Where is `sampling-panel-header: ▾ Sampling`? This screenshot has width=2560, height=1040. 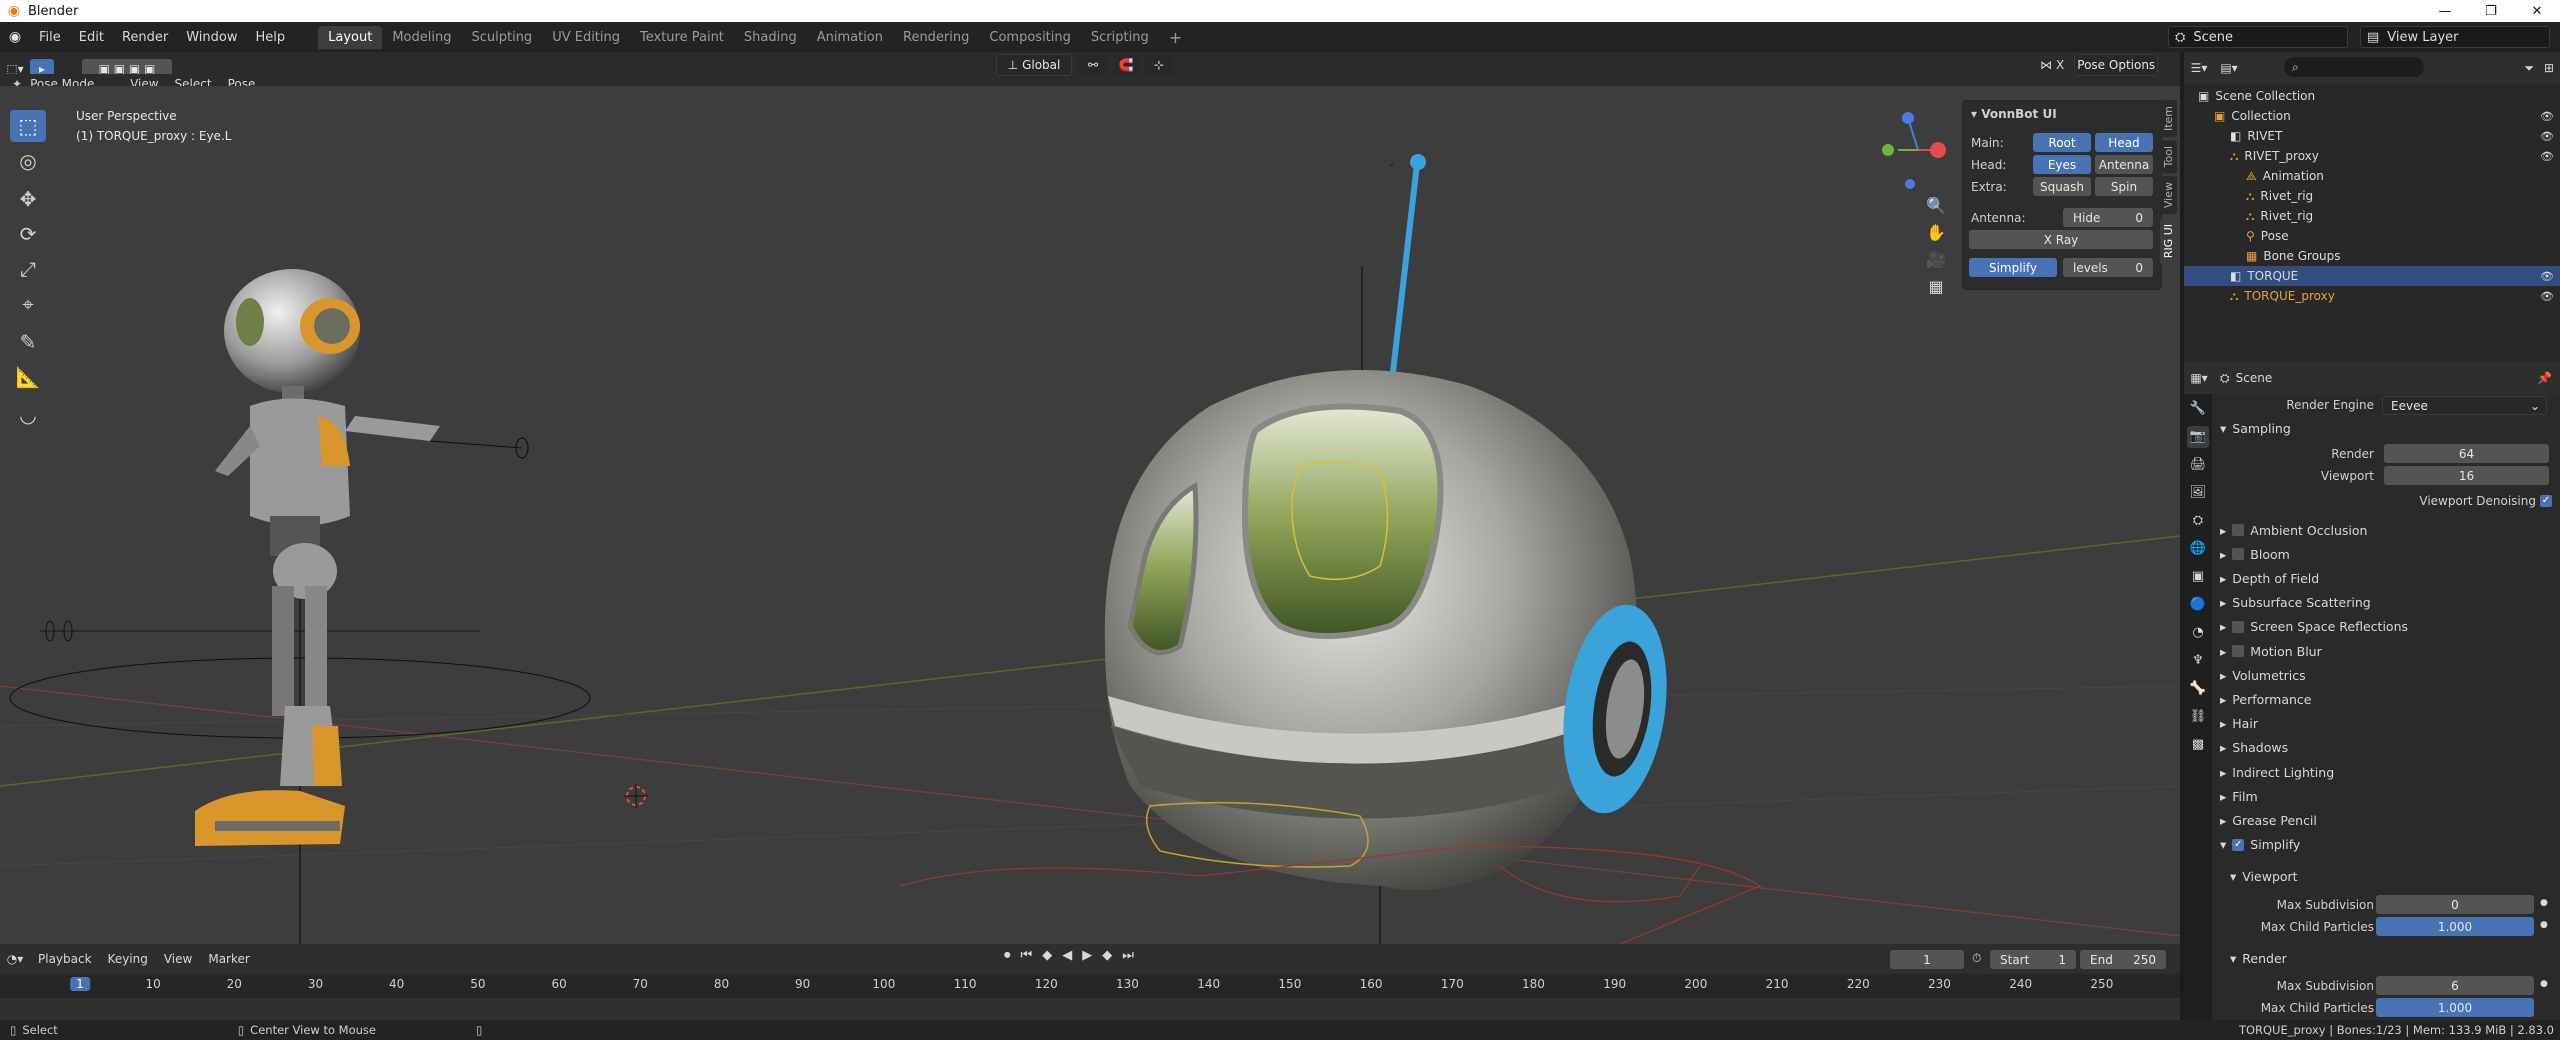
sampling-panel-header: ▾ Sampling is located at coordinates (2255, 428).